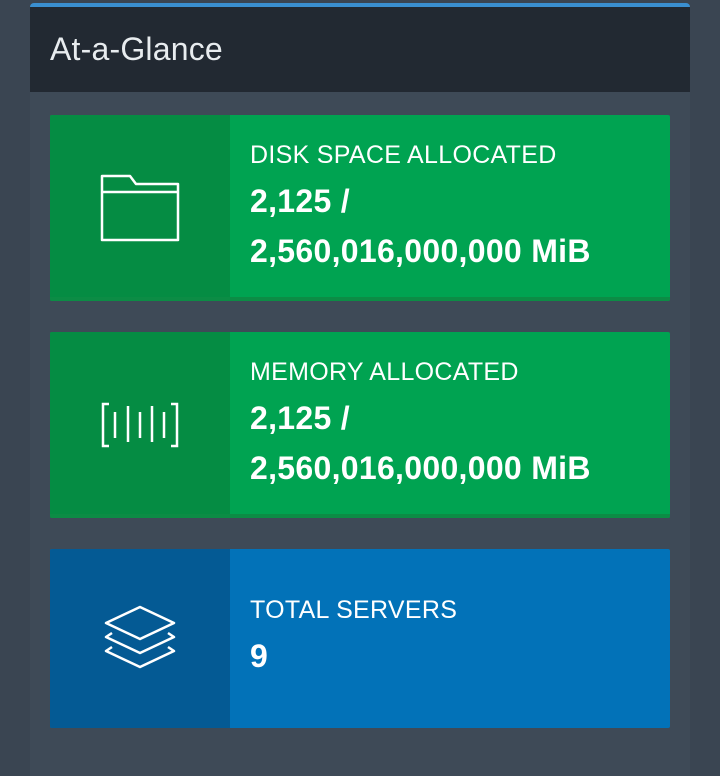  I want to click on servers-value: 9, so click(259, 656).